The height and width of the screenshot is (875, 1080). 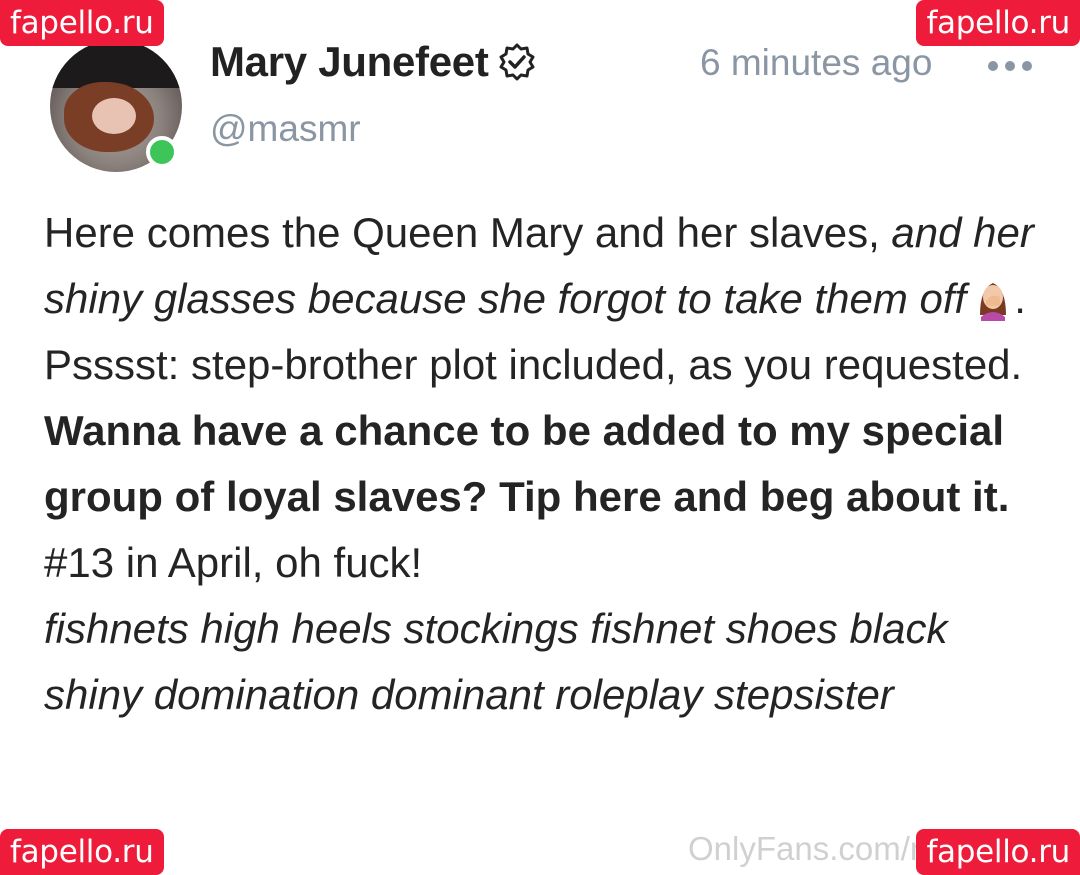 I want to click on onlyfans-watermark: OnlyFans.com/r, so click(x=804, y=848).